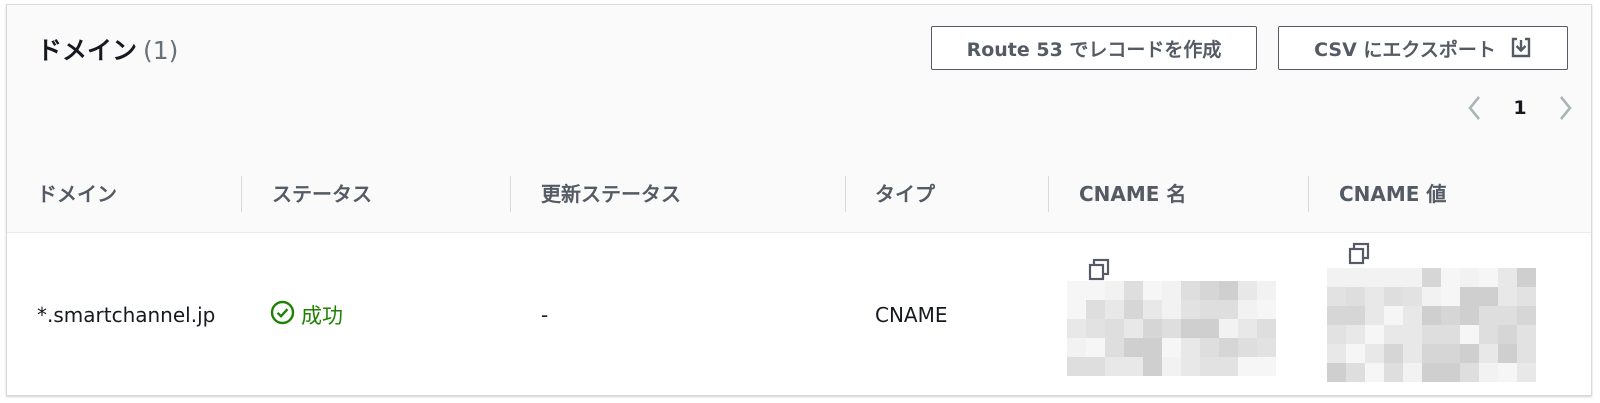  I want to click on chevron-right-icon, so click(1565, 108).